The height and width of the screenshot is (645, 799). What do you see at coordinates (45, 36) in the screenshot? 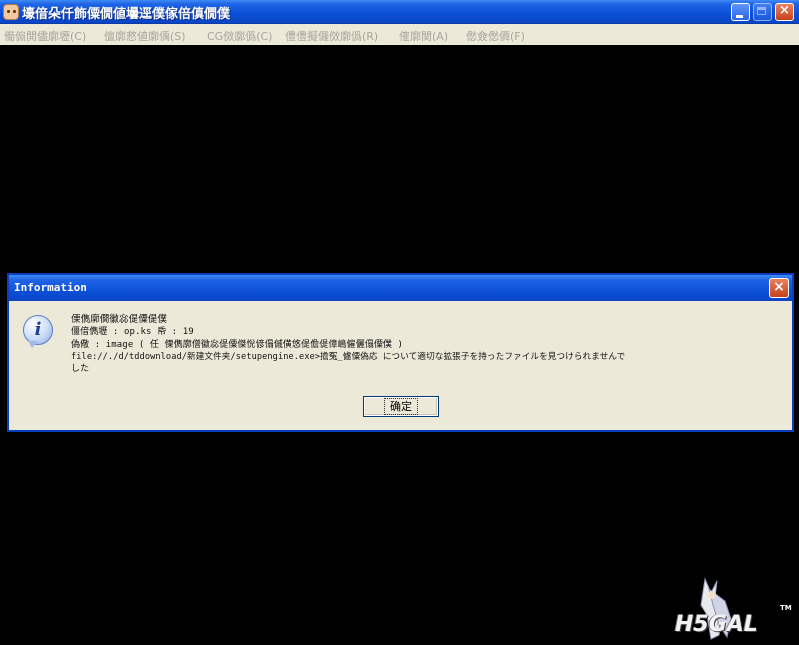
I see `menu-item-1: 僃傓閧儘廓壢(C)` at bounding box center [45, 36].